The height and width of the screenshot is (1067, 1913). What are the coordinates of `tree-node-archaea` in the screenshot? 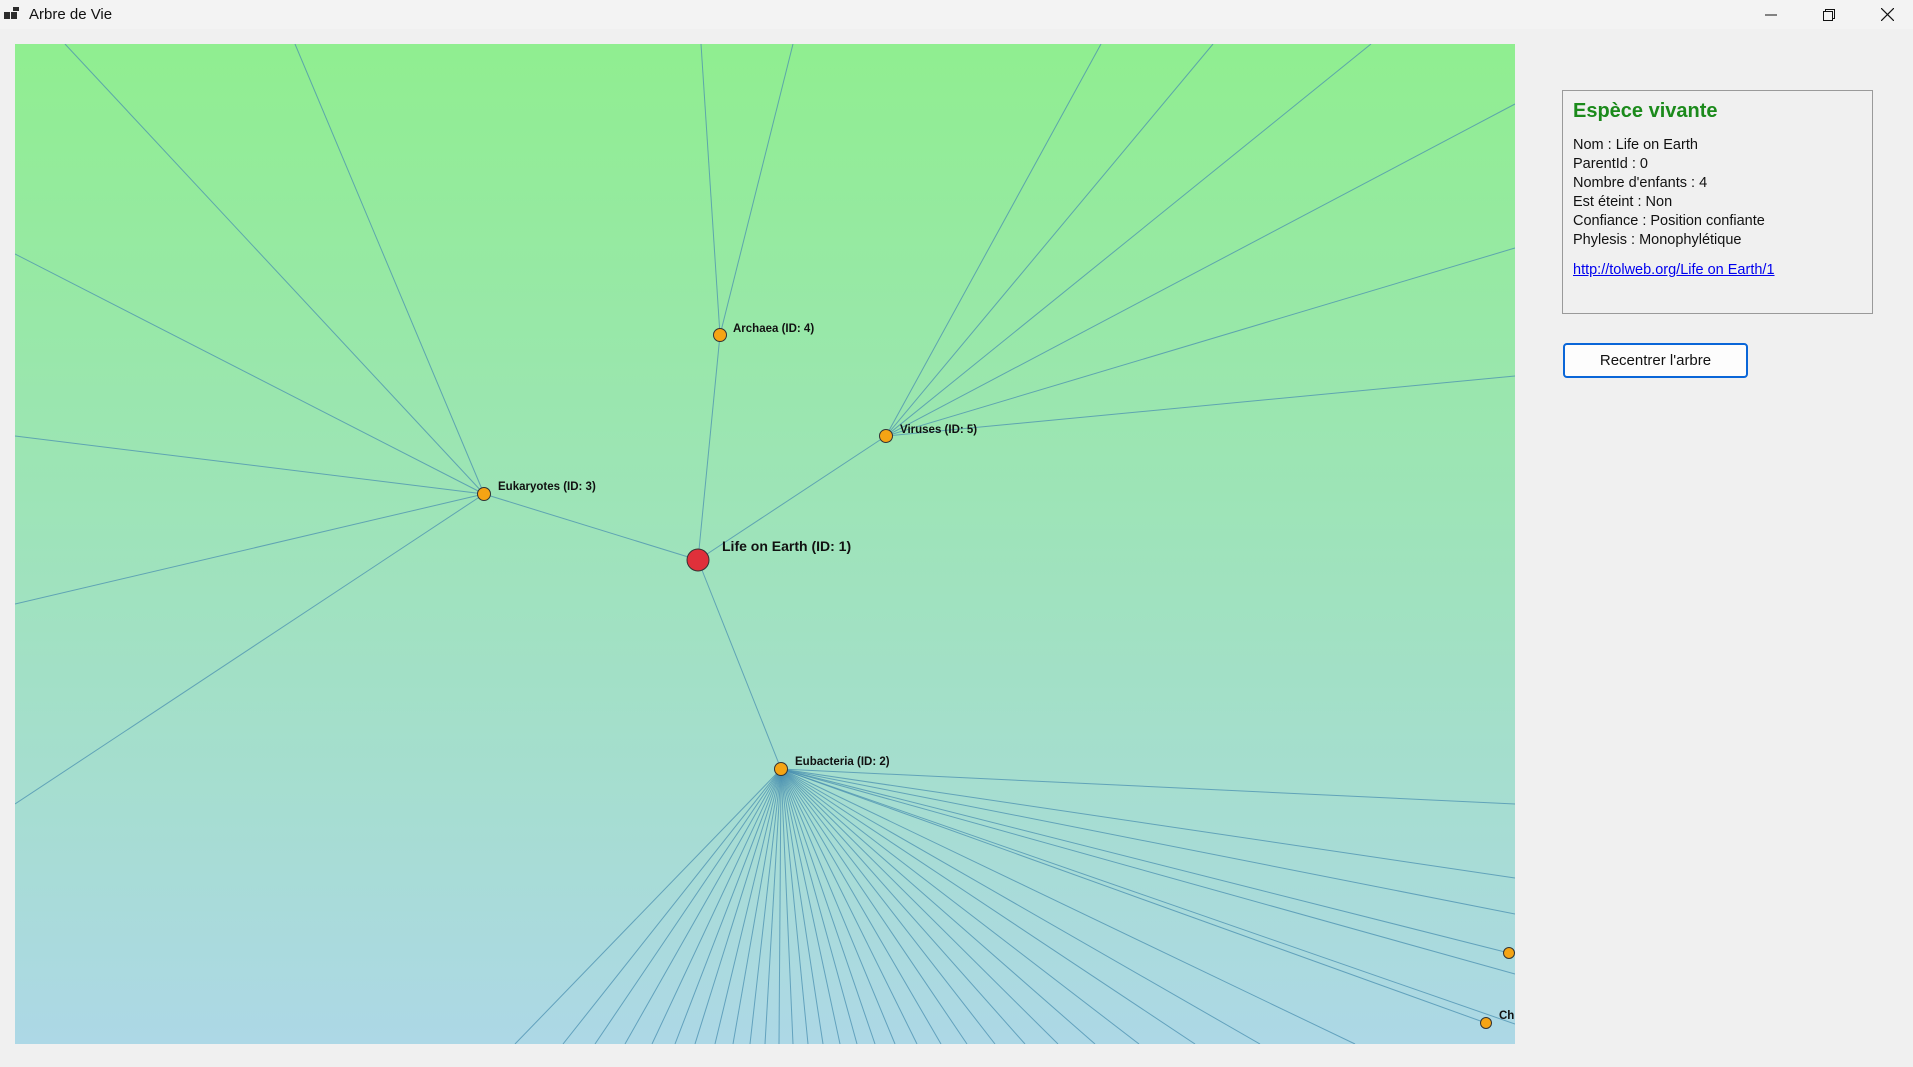 It's located at (720, 335).